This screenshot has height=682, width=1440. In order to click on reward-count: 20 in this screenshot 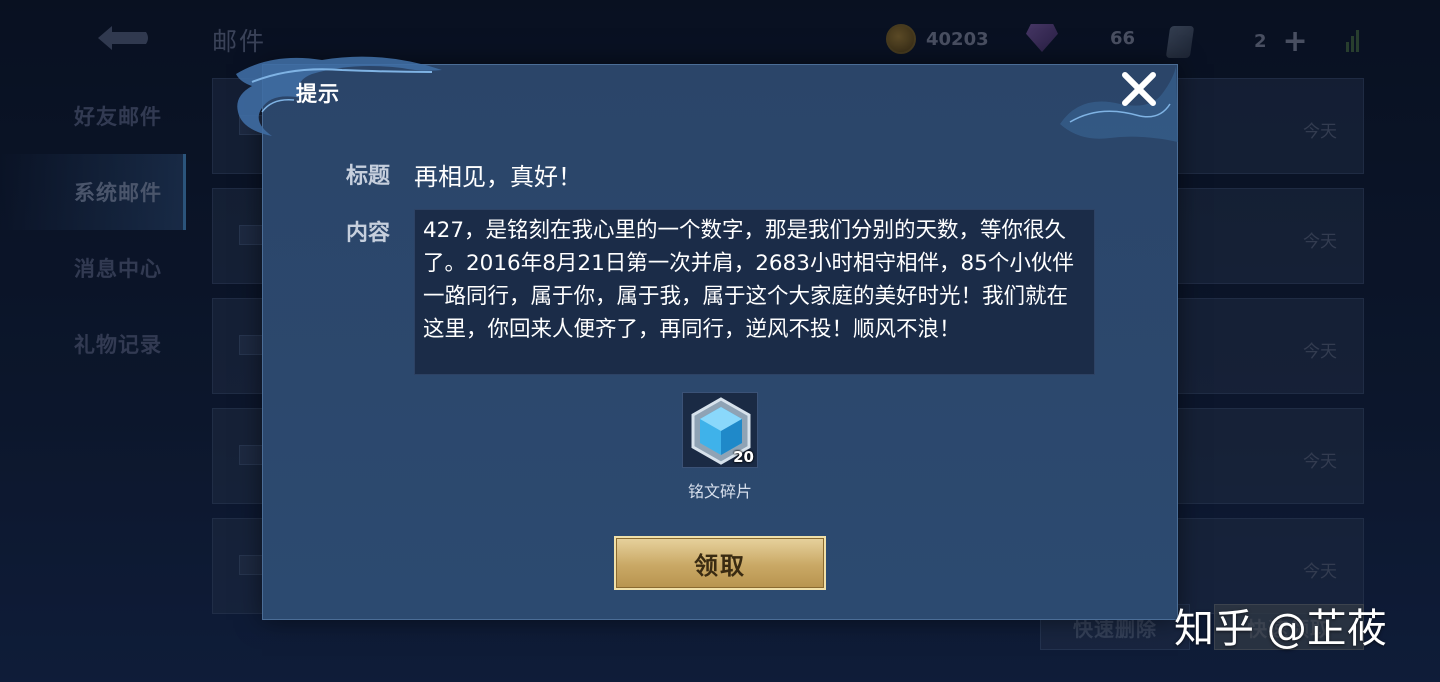, I will do `click(743, 457)`.